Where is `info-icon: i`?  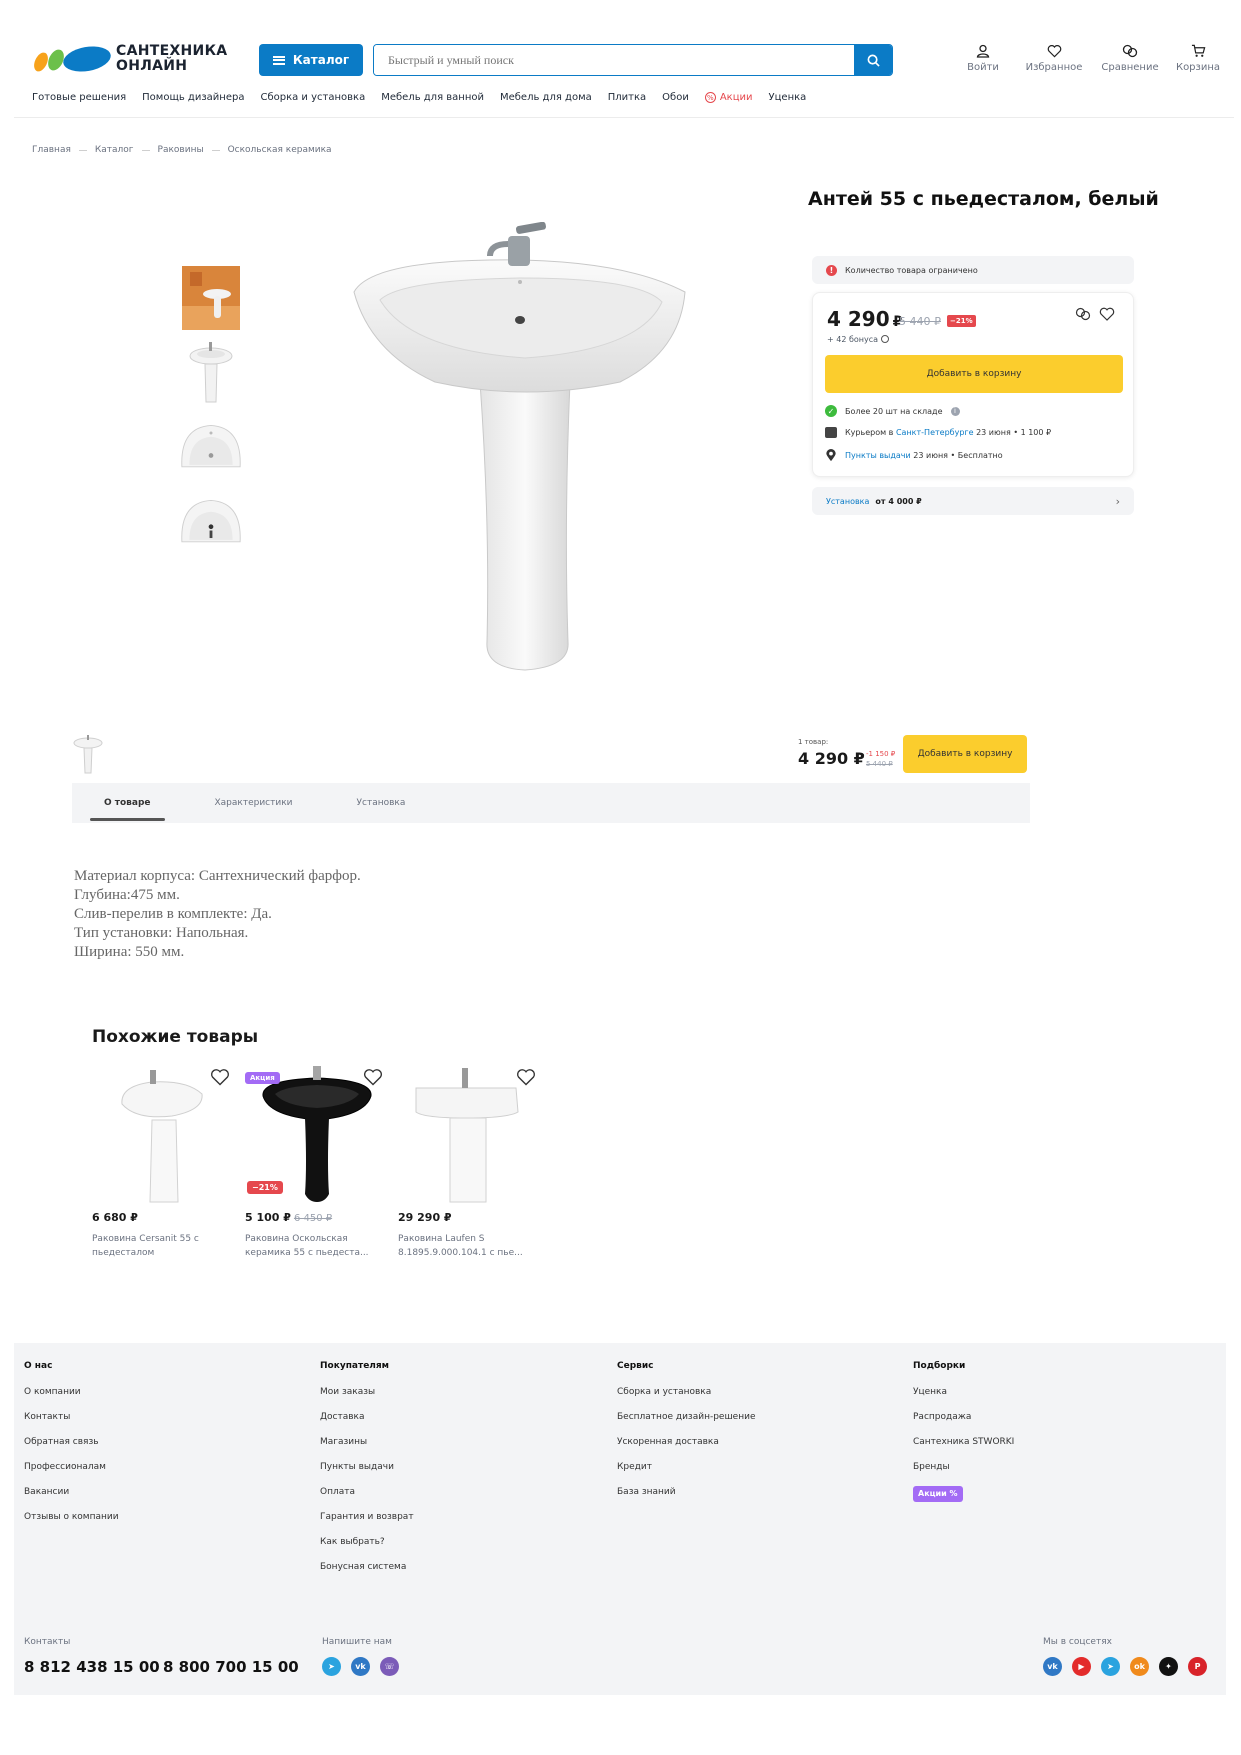 info-icon: i is located at coordinates (955, 411).